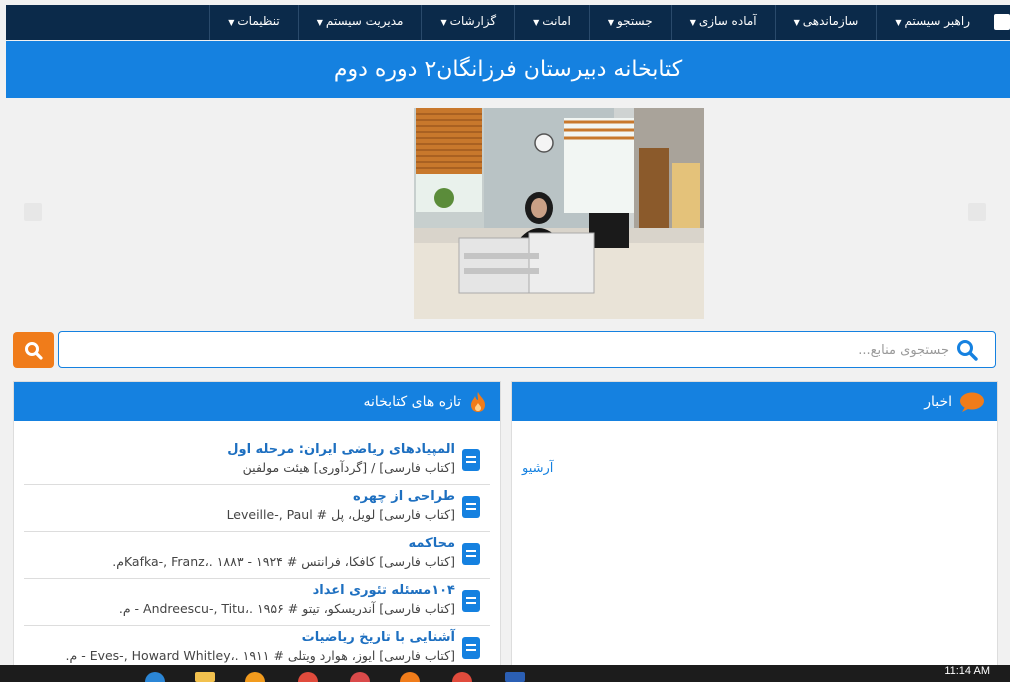  What do you see at coordinates (257, 401) in the screenshot?
I see `recent-panel-header: تازه های کتابخانه` at bounding box center [257, 401].